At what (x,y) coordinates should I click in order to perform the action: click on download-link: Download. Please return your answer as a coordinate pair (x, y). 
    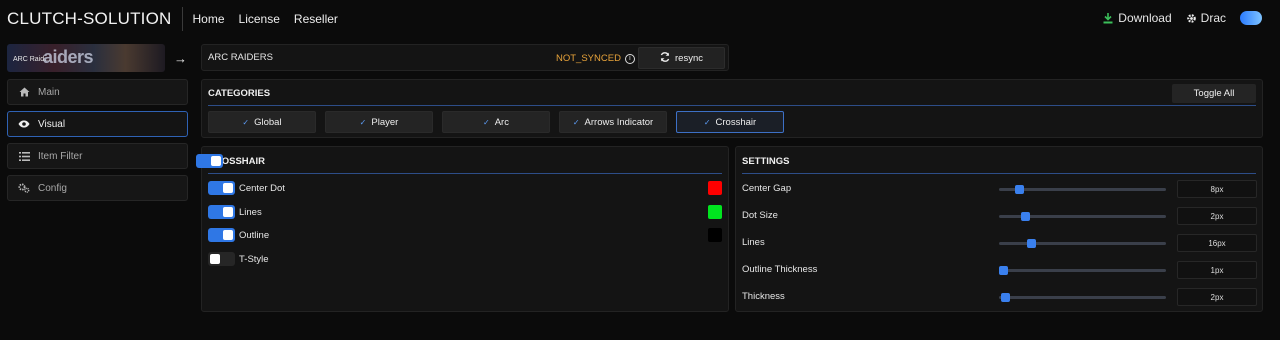
    Looking at the image, I should click on (1137, 18).